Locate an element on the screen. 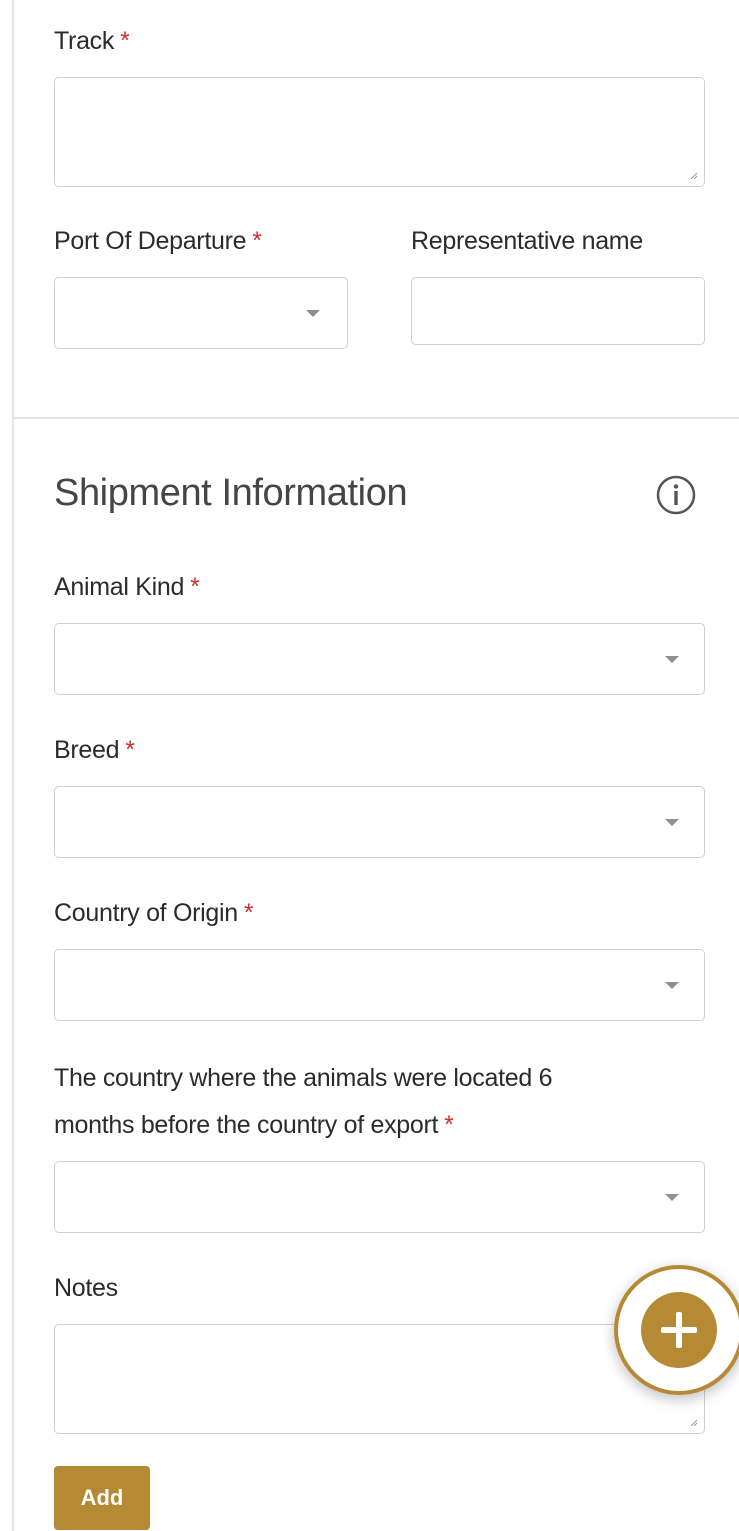 This screenshot has width=739, height=1531. breed-select is located at coordinates (379, 822).